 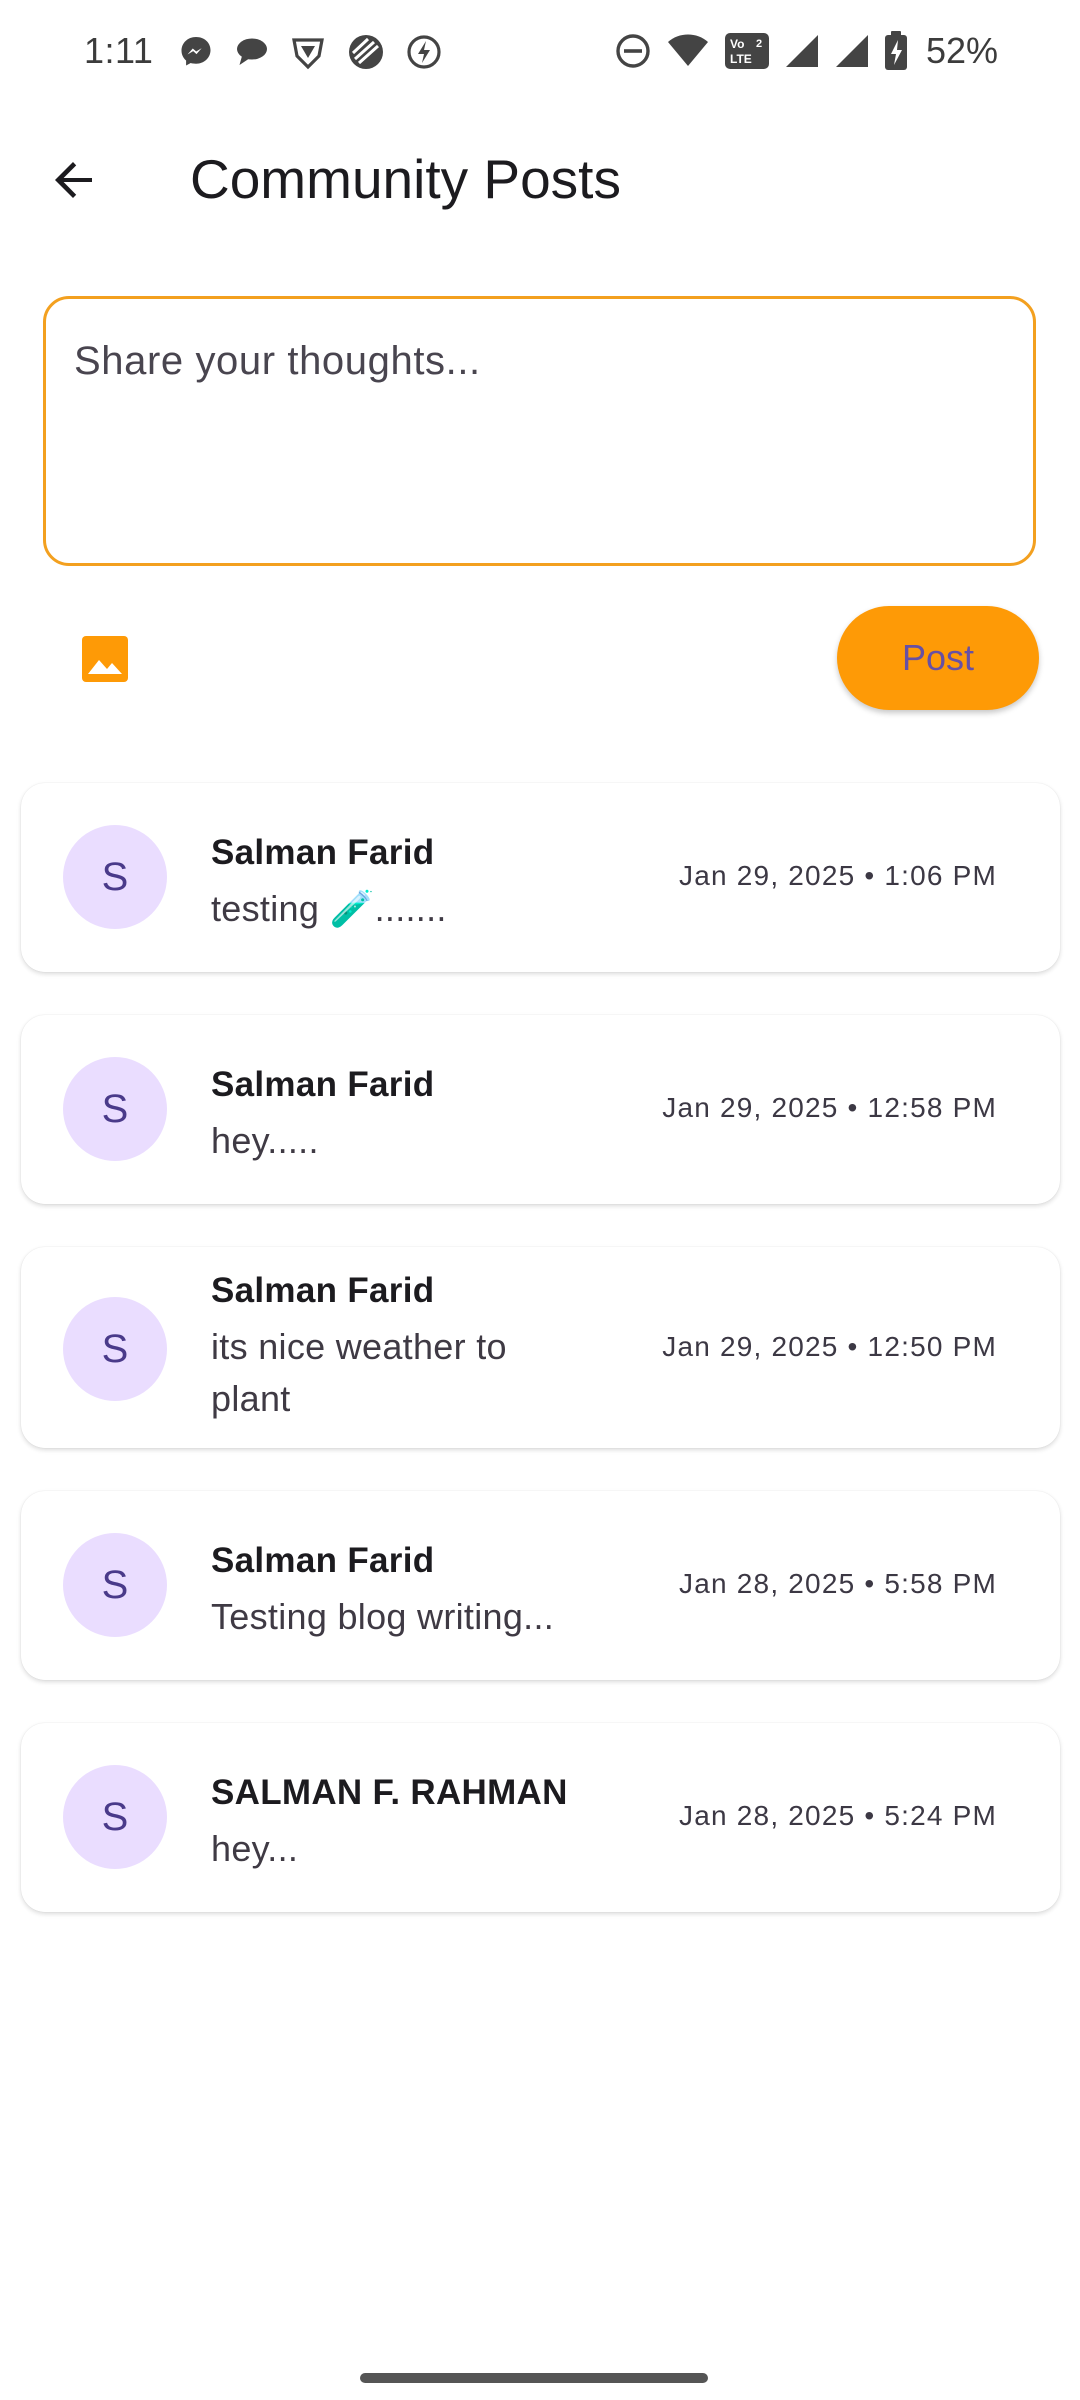 I want to click on gesture-navigation-bar, so click(x=534, y=2378).